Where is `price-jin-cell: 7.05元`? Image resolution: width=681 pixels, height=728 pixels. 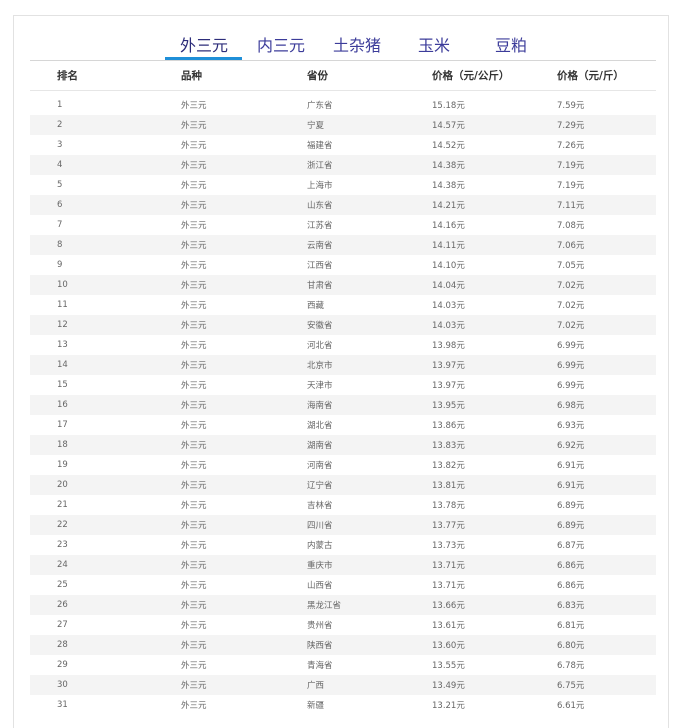 price-jin-cell: 7.05元 is located at coordinates (606, 265).